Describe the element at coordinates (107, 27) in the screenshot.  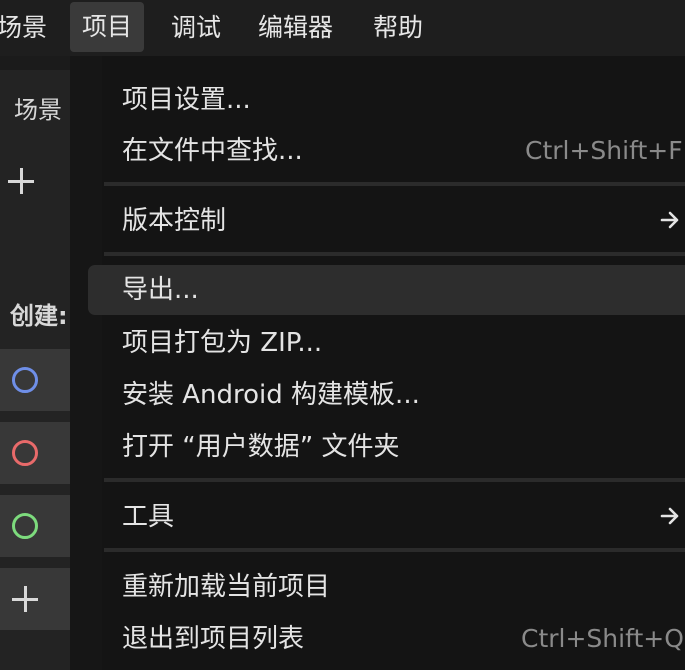
I see `menu-project: 项目` at that location.